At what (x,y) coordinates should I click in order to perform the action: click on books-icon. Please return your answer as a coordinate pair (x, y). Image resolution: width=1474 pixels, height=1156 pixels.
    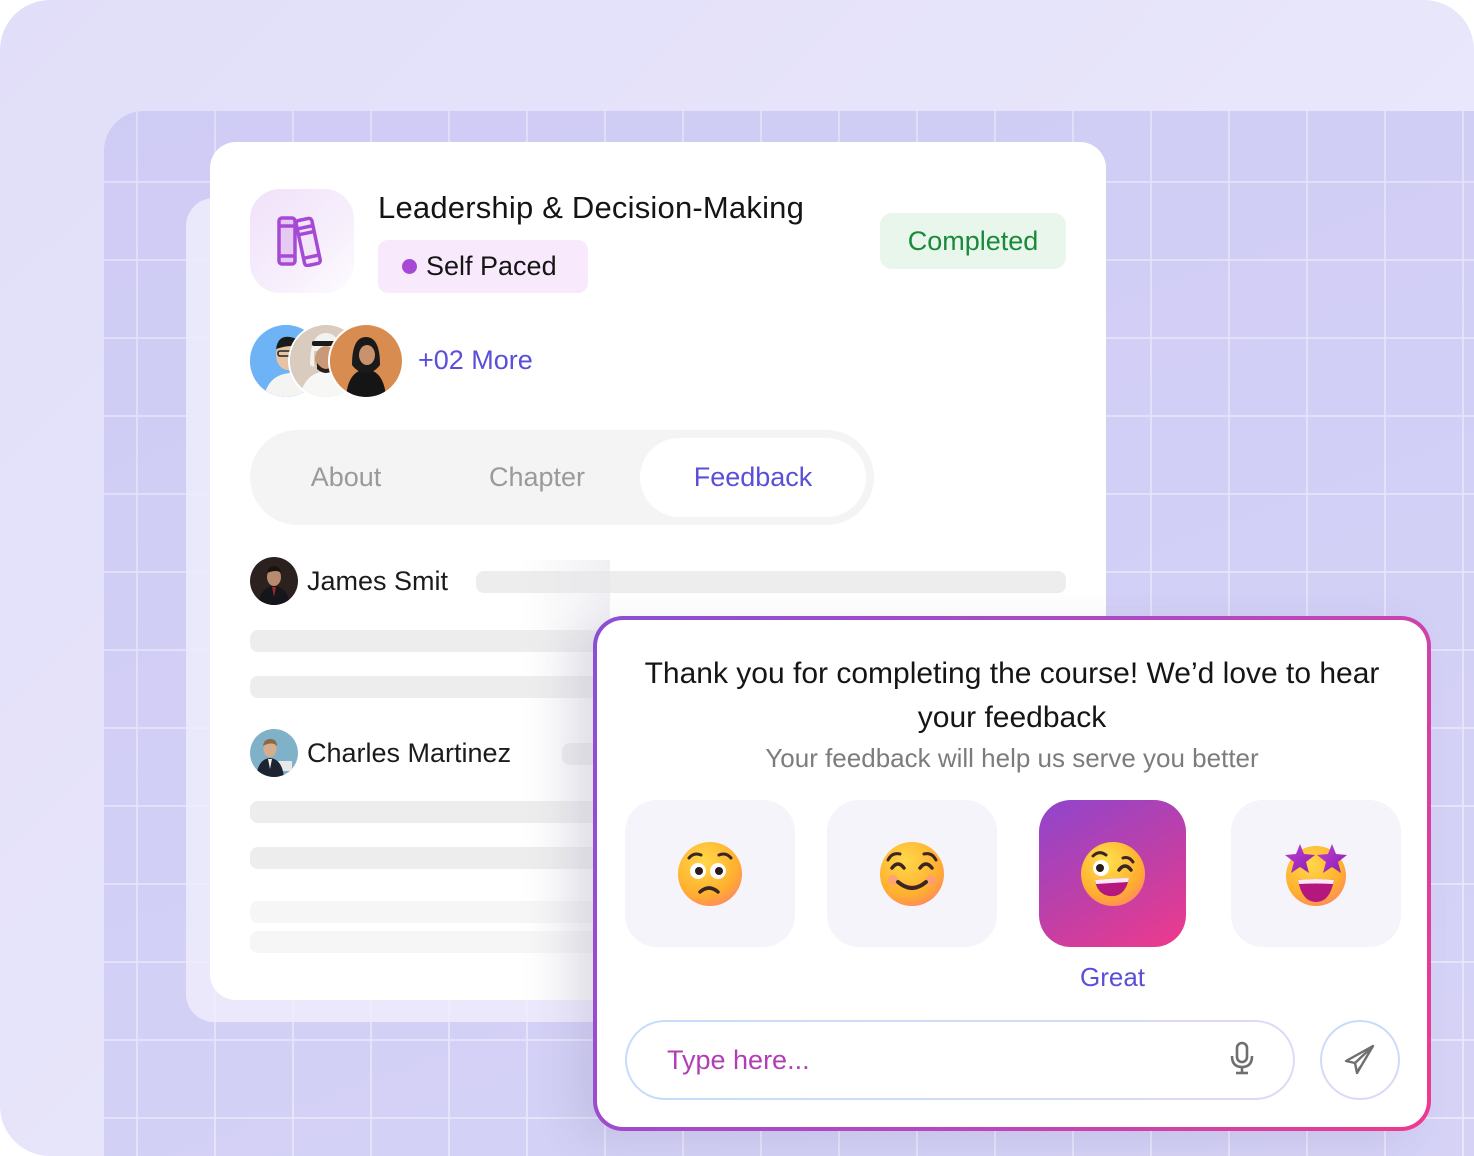
    Looking at the image, I should click on (300, 241).